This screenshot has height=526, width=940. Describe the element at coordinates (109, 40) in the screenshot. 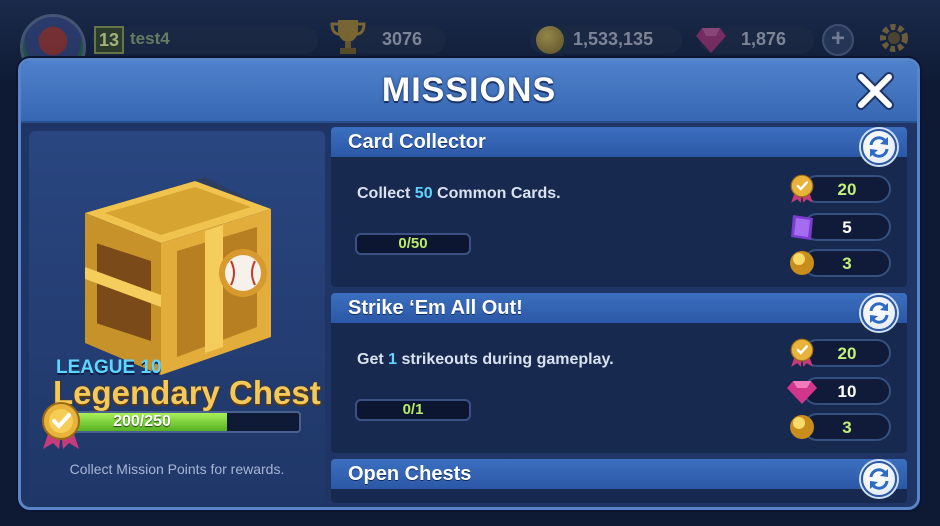

I see `player-level-badge: 13` at that location.